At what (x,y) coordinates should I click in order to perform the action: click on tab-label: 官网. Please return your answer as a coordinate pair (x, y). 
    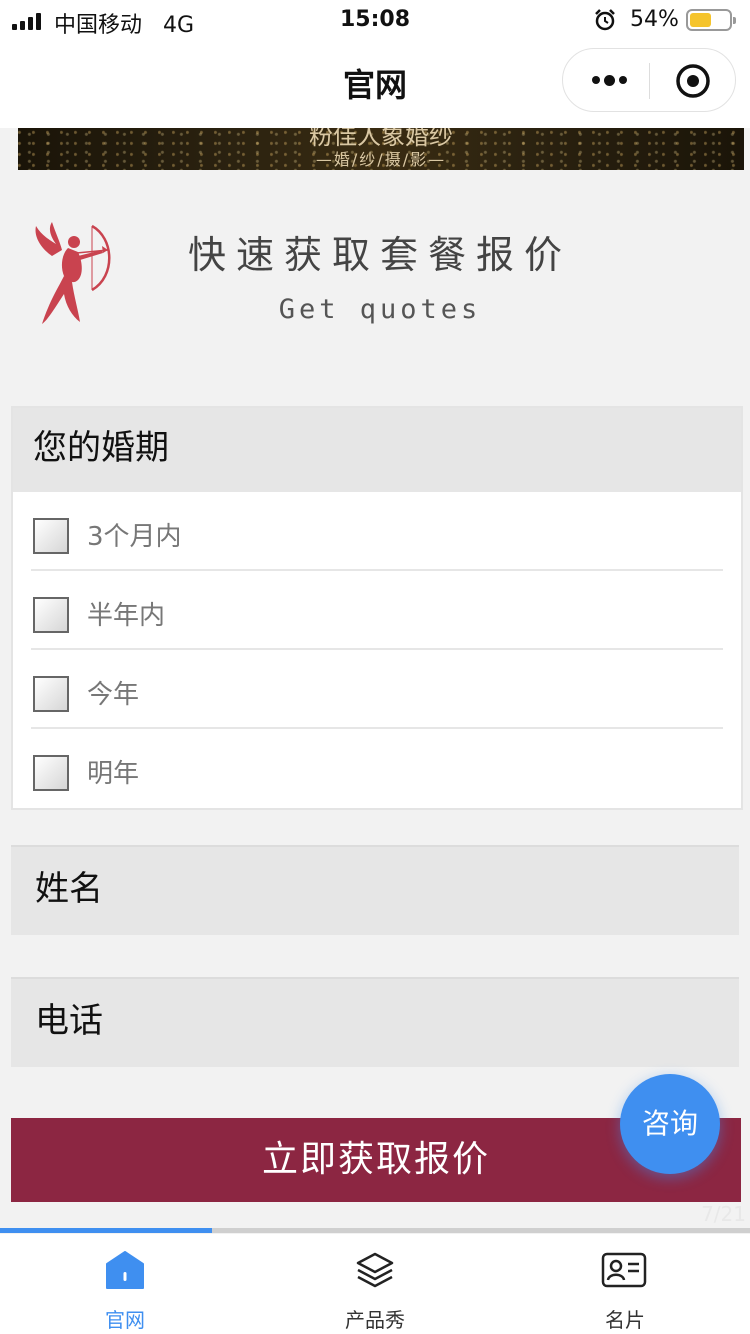
    Looking at the image, I should click on (125, 1320).